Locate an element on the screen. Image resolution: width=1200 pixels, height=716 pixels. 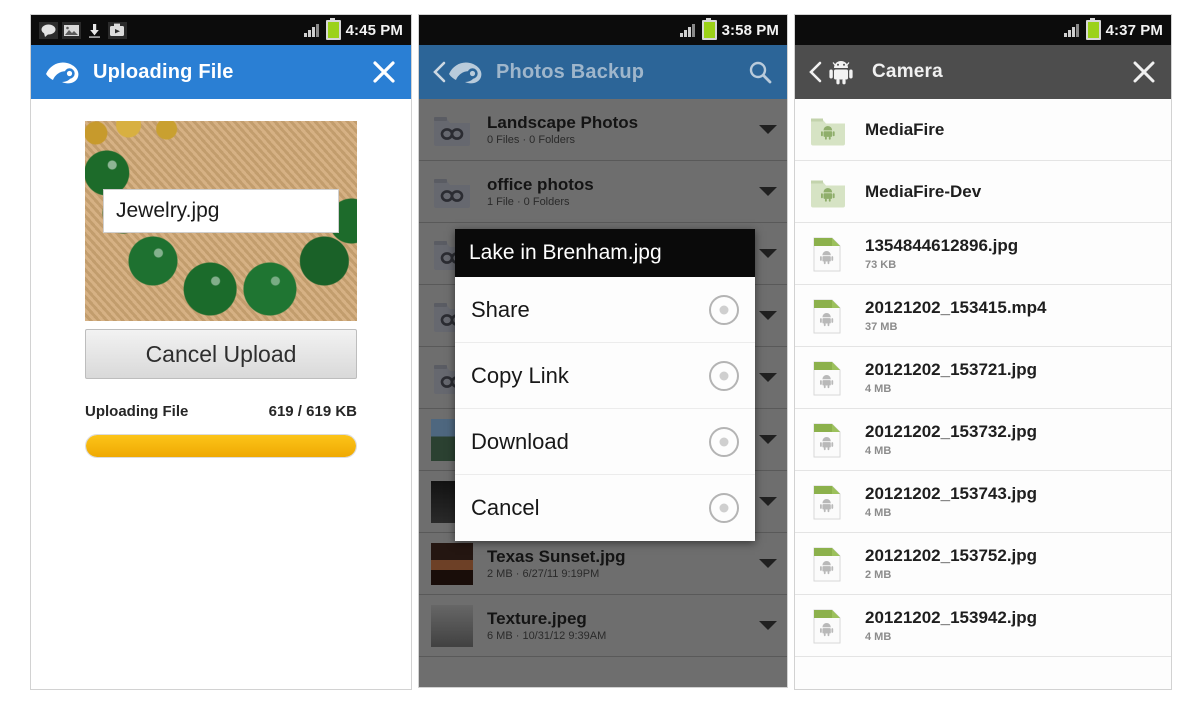
list-item-meta: Landscape Photos 0 Files · 0 Folders is located at coordinates (619, 130).